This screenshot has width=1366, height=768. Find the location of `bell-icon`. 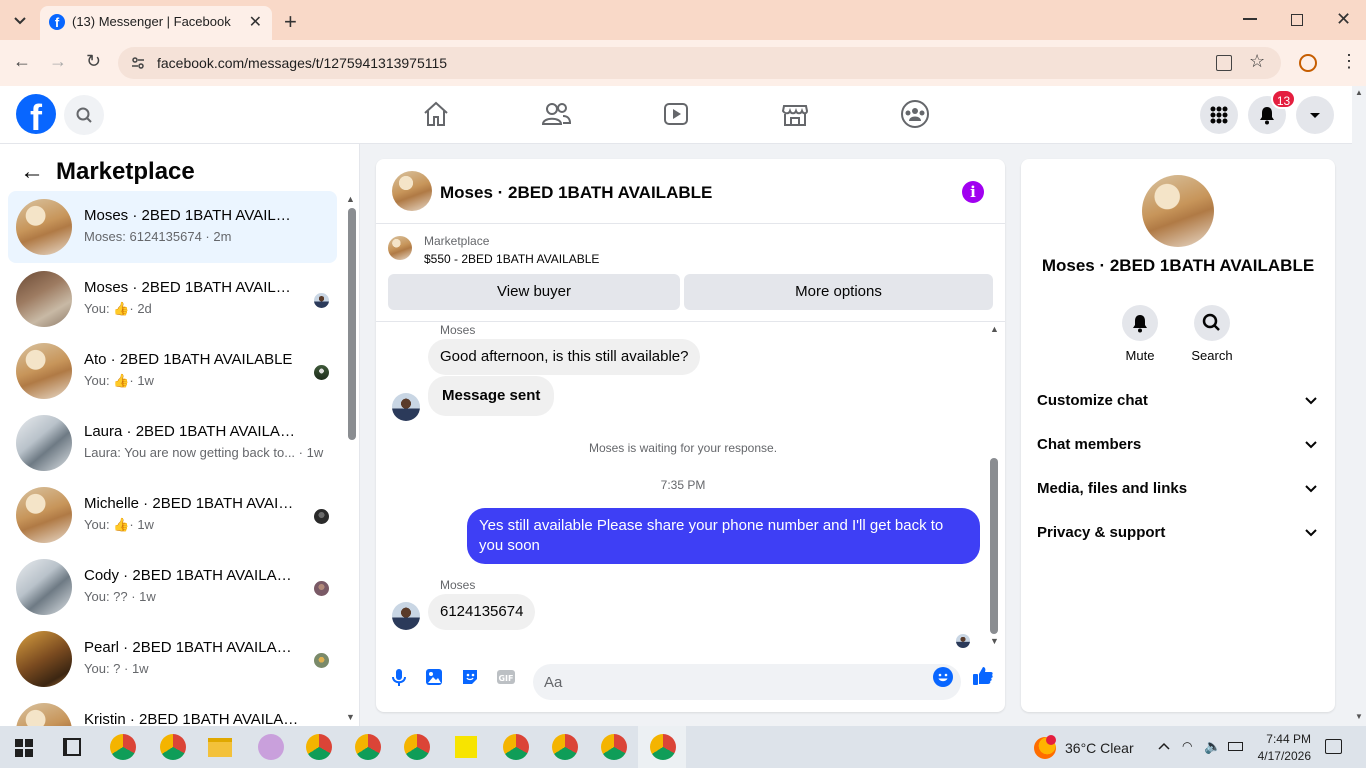

bell-icon is located at coordinates (1140, 323).